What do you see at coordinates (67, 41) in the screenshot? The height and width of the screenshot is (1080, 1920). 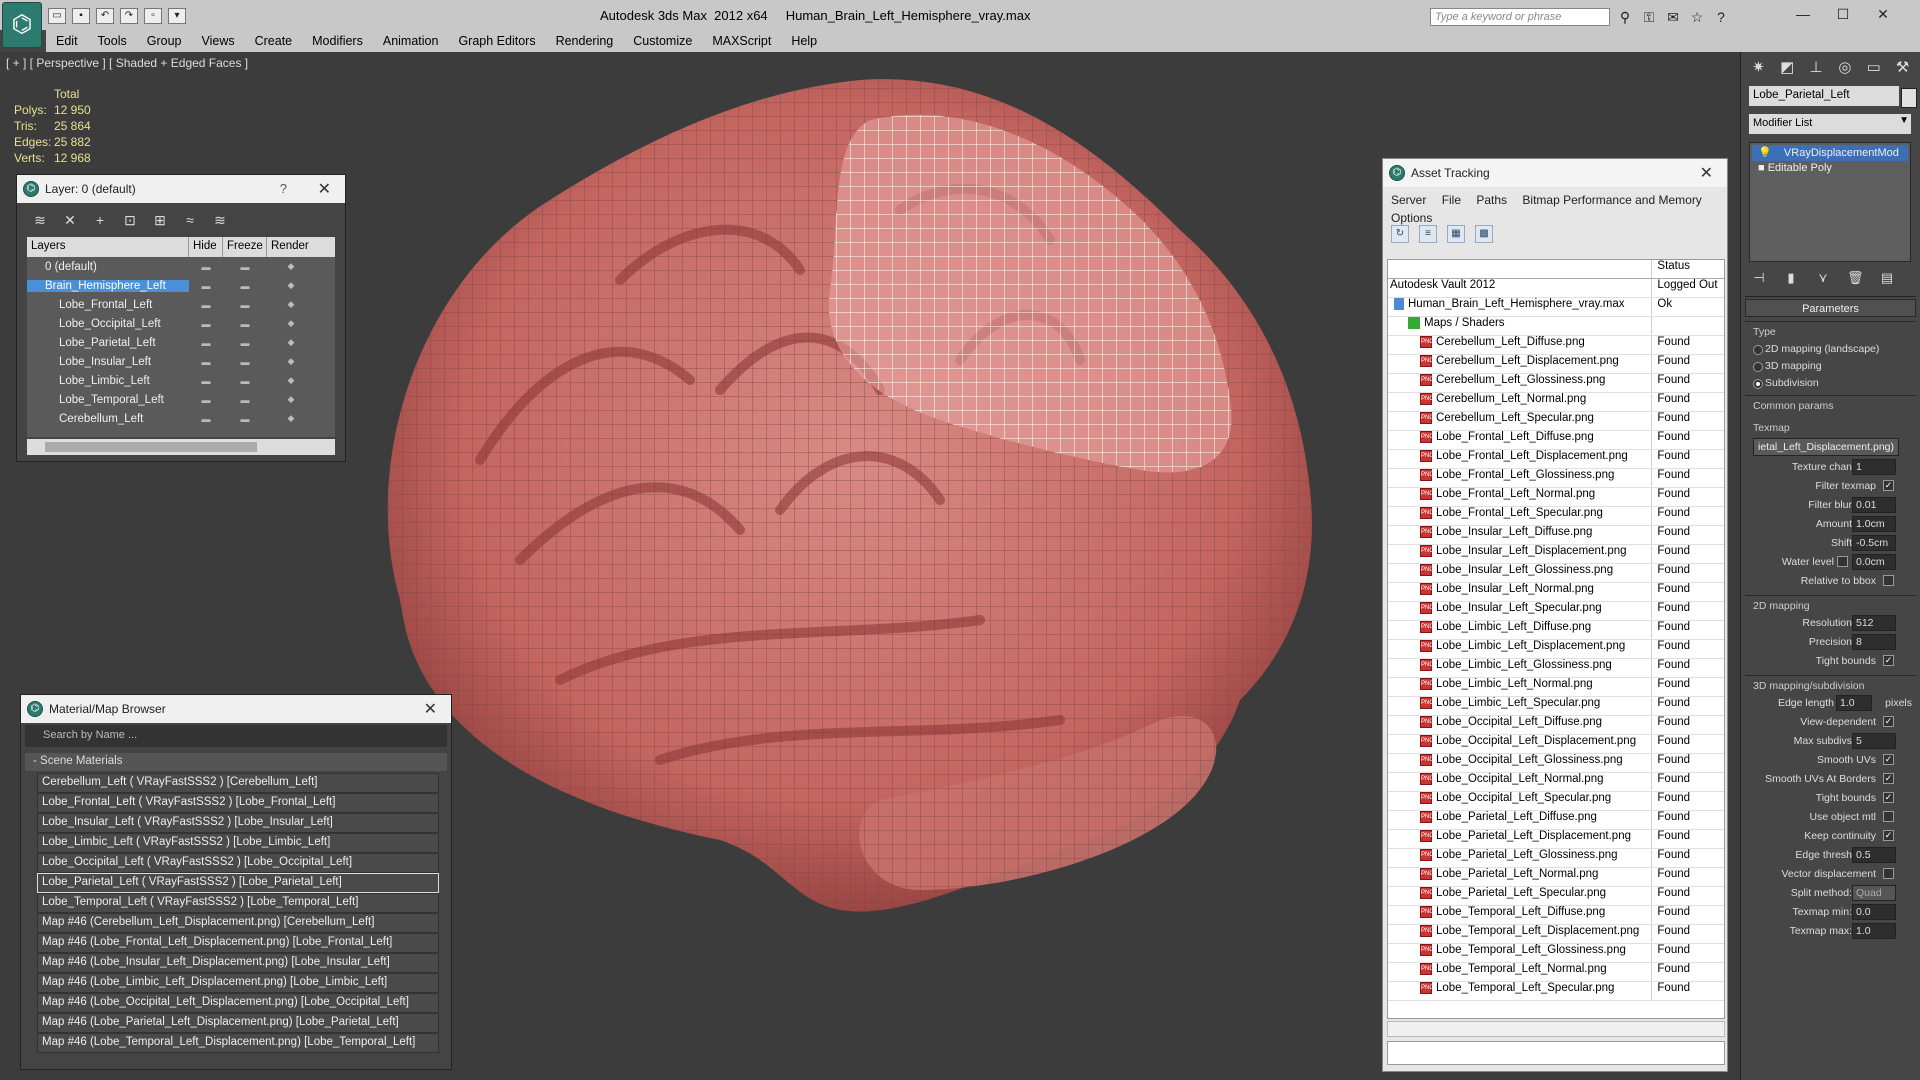 I see `menu-edit: Edit` at bounding box center [67, 41].